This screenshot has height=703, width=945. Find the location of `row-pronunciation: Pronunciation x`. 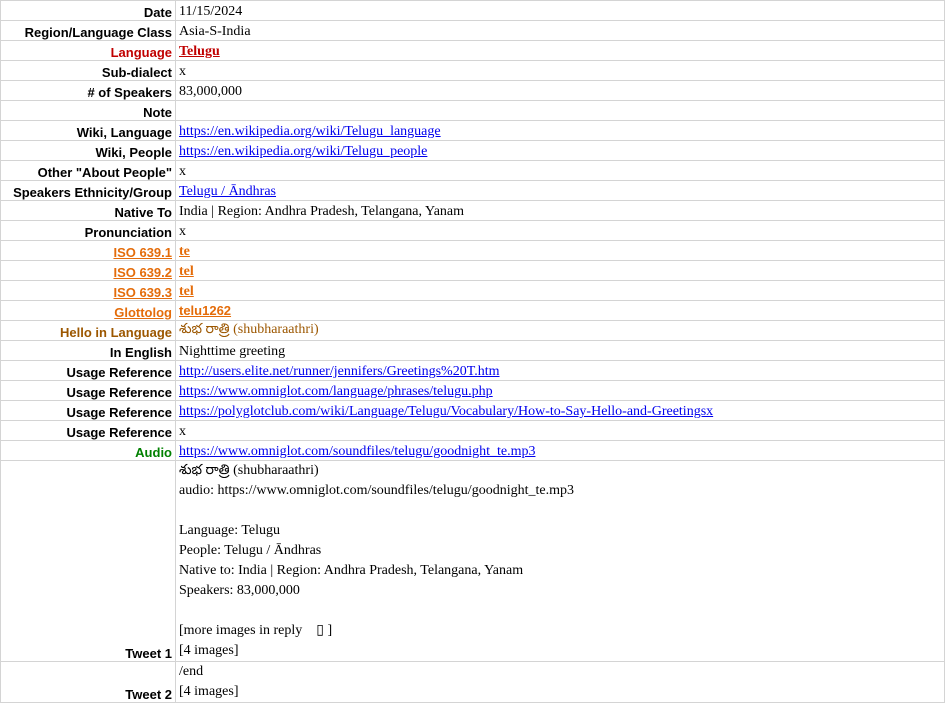

row-pronunciation: Pronunciation x is located at coordinates (472, 230).